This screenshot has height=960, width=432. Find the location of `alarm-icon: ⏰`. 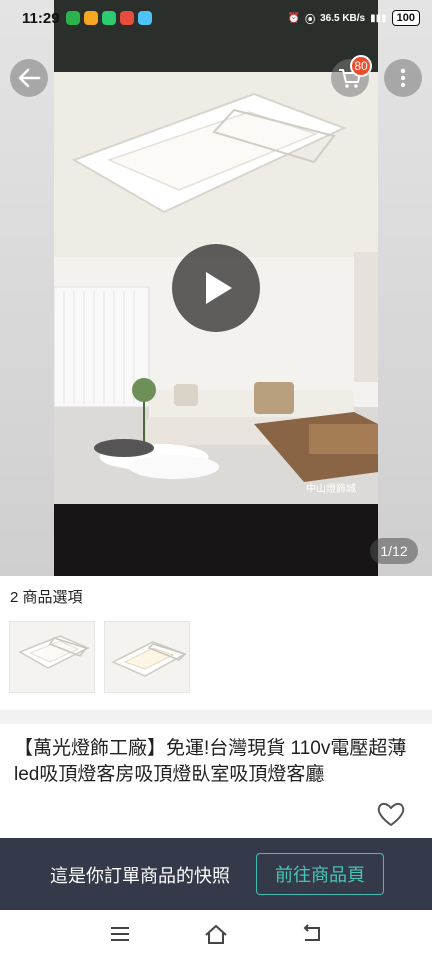

alarm-icon: ⏰ is located at coordinates (294, 18).